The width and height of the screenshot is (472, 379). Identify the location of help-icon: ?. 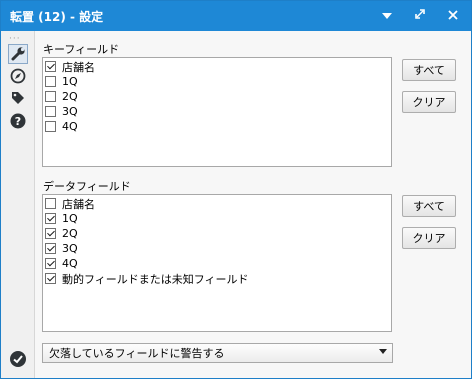
(18, 121).